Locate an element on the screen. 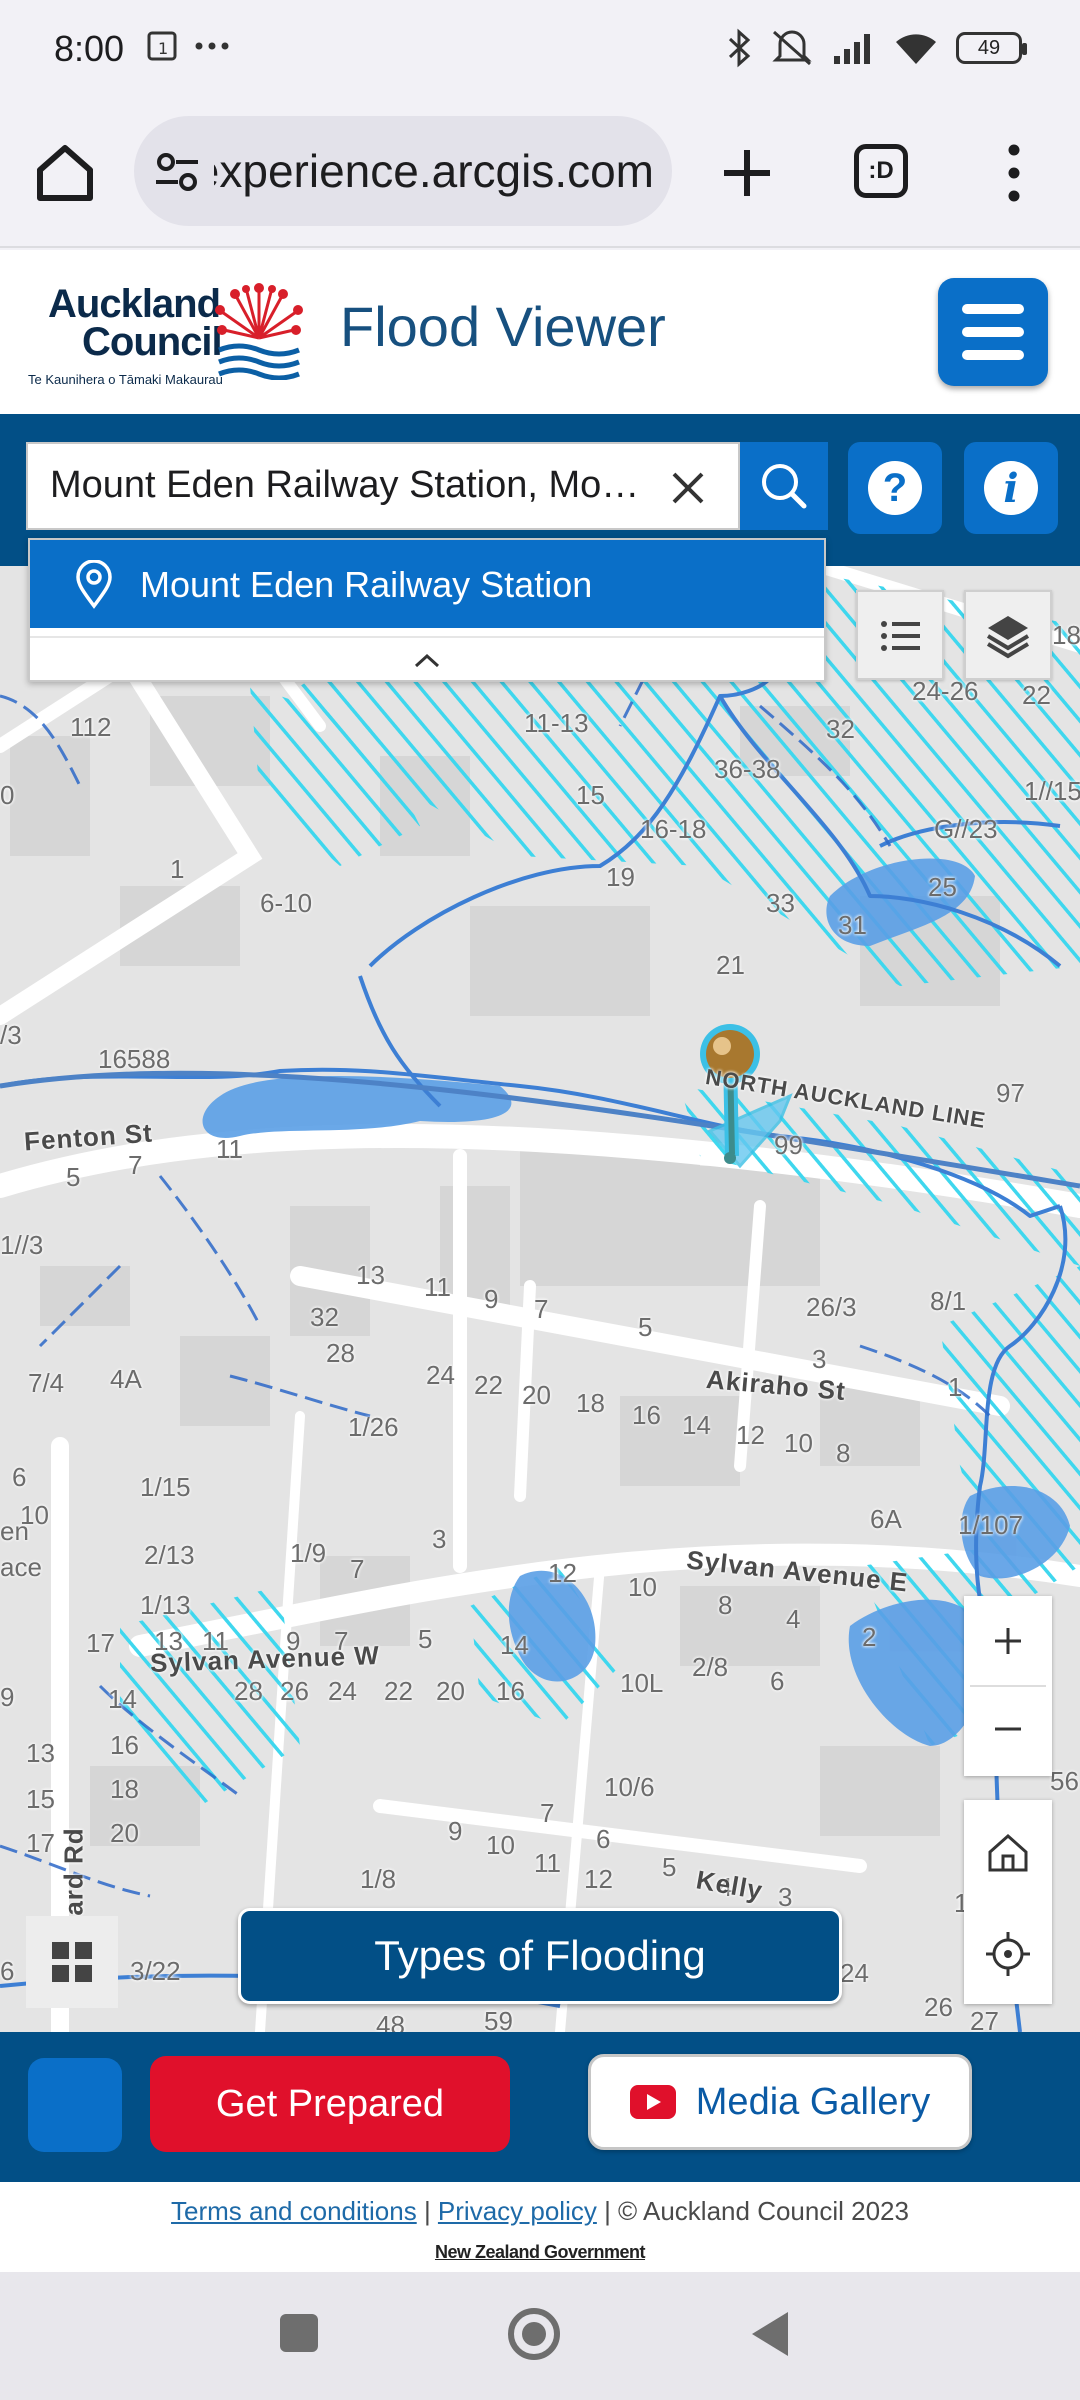  zoom-in-button is located at coordinates (1008, 1640).